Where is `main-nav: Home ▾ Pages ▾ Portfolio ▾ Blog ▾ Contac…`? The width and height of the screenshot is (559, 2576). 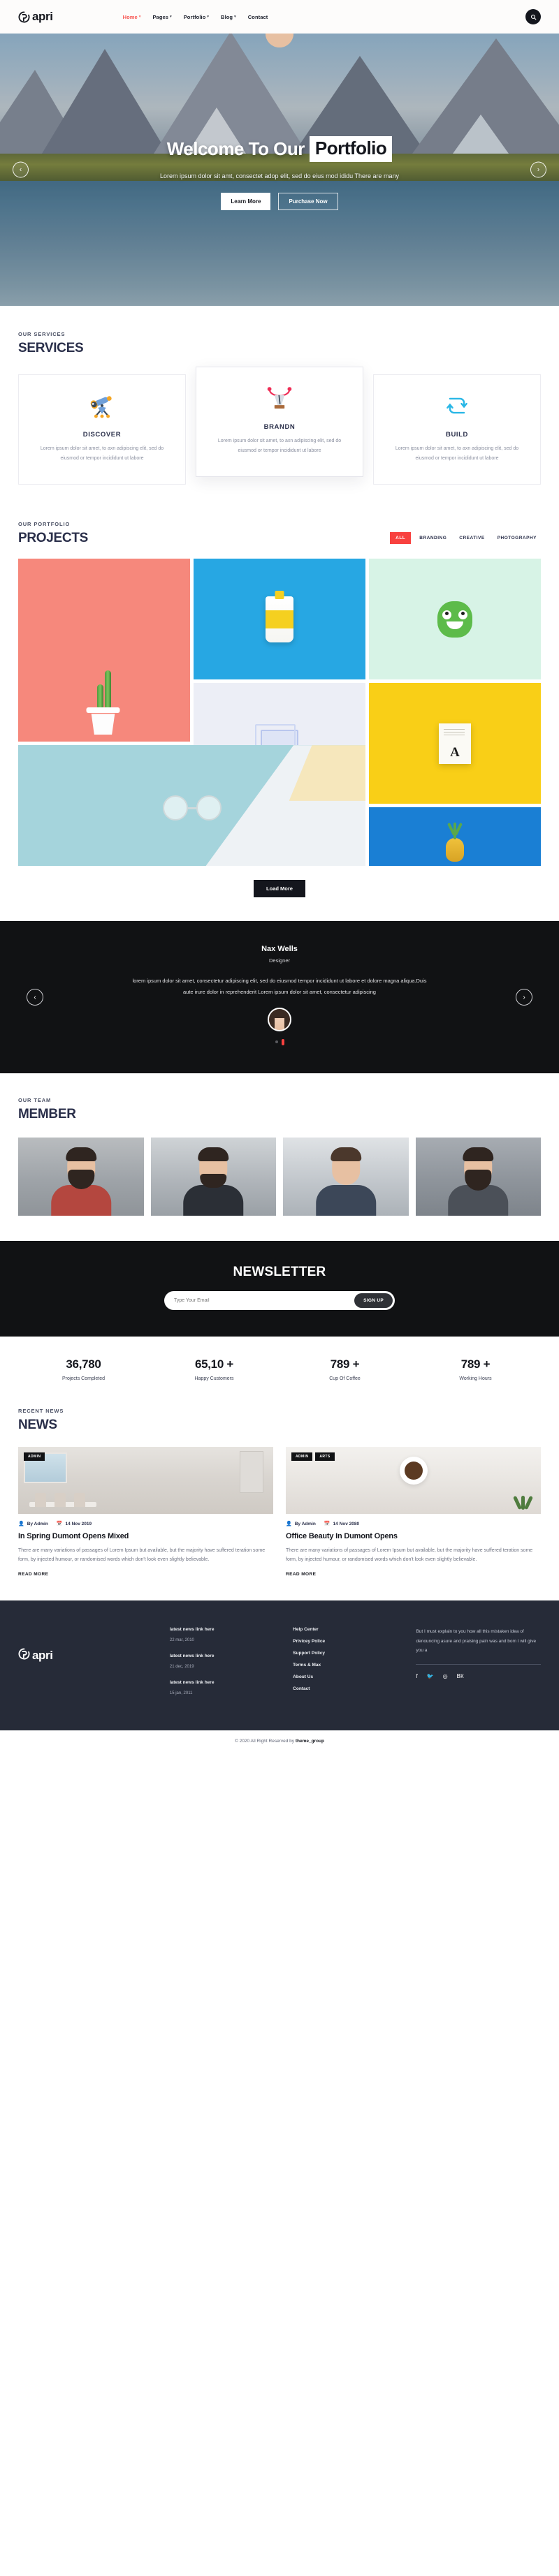 main-nav: Home ▾ Pages ▾ Portfolio ▾ Blog ▾ Contac… is located at coordinates (195, 17).